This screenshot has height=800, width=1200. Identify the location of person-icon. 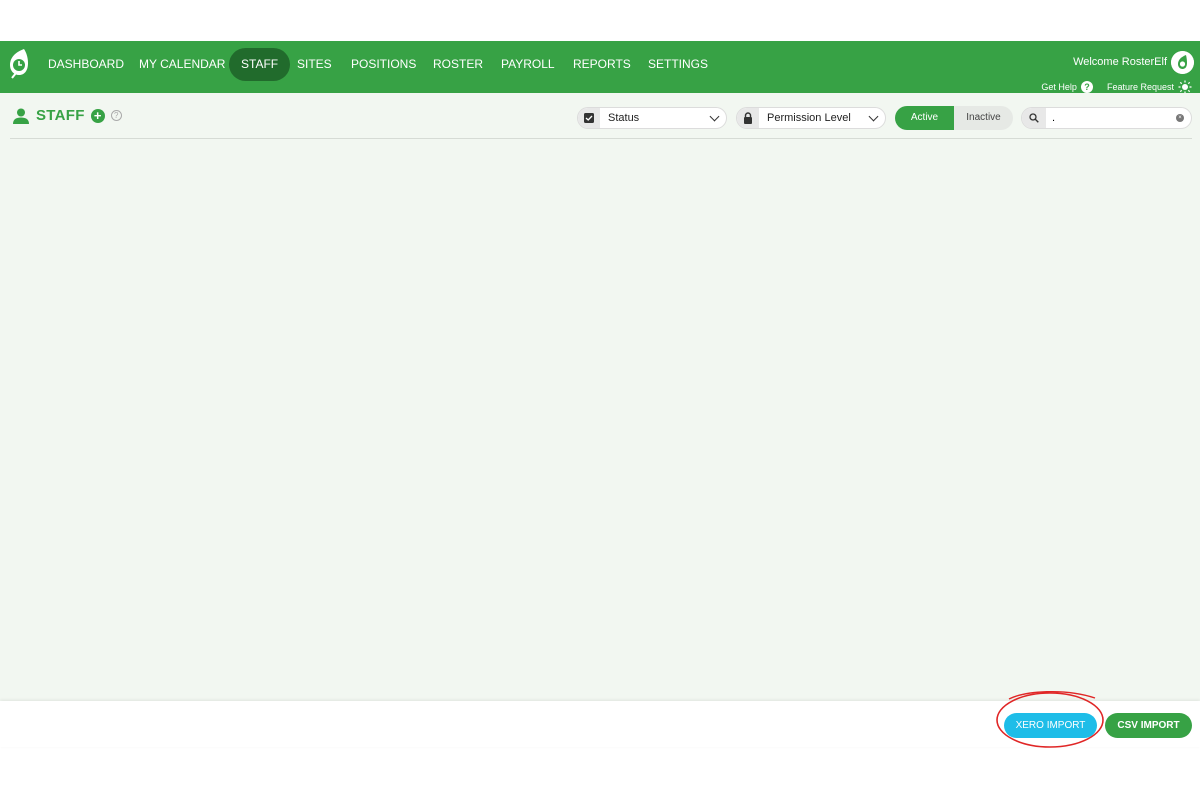
(21, 116).